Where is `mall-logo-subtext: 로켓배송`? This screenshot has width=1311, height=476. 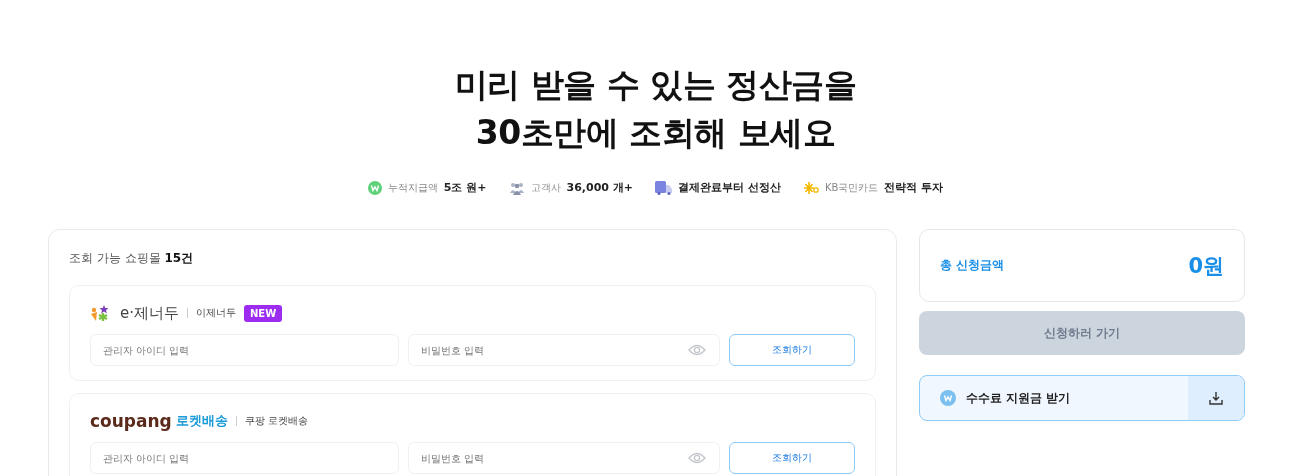
mall-logo-subtext: 로켓배송 is located at coordinates (201, 421).